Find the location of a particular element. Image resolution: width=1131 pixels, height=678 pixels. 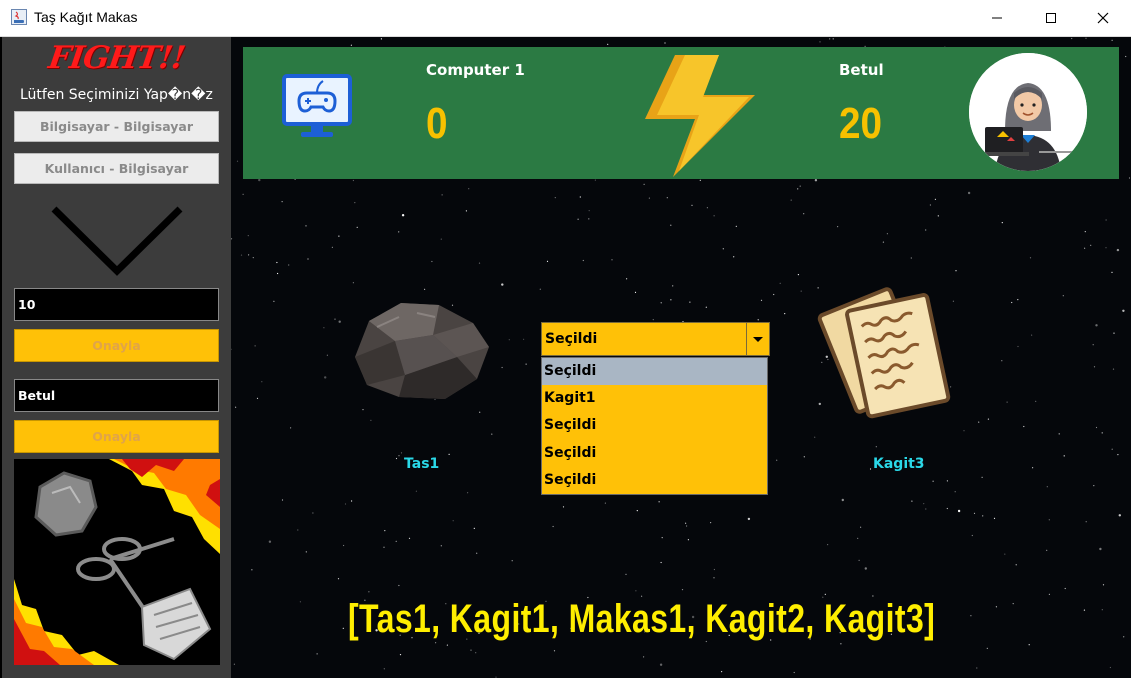

lightning-bolt-icon is located at coordinates (700, 116).